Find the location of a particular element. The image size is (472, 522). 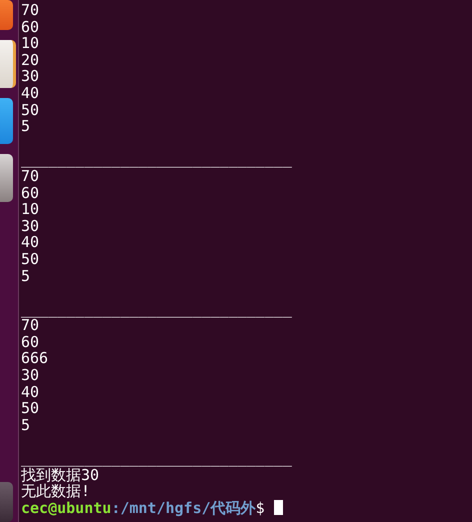

prompt-path: :/mnt/hgfs/代码外 is located at coordinates (183, 507).